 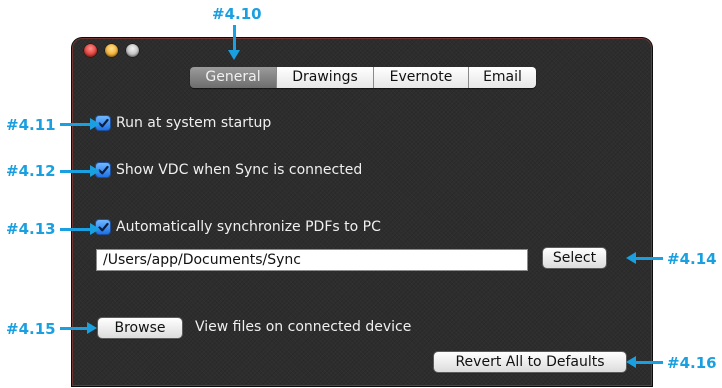 I want to click on callout-revert: #4.16, so click(x=692, y=363).